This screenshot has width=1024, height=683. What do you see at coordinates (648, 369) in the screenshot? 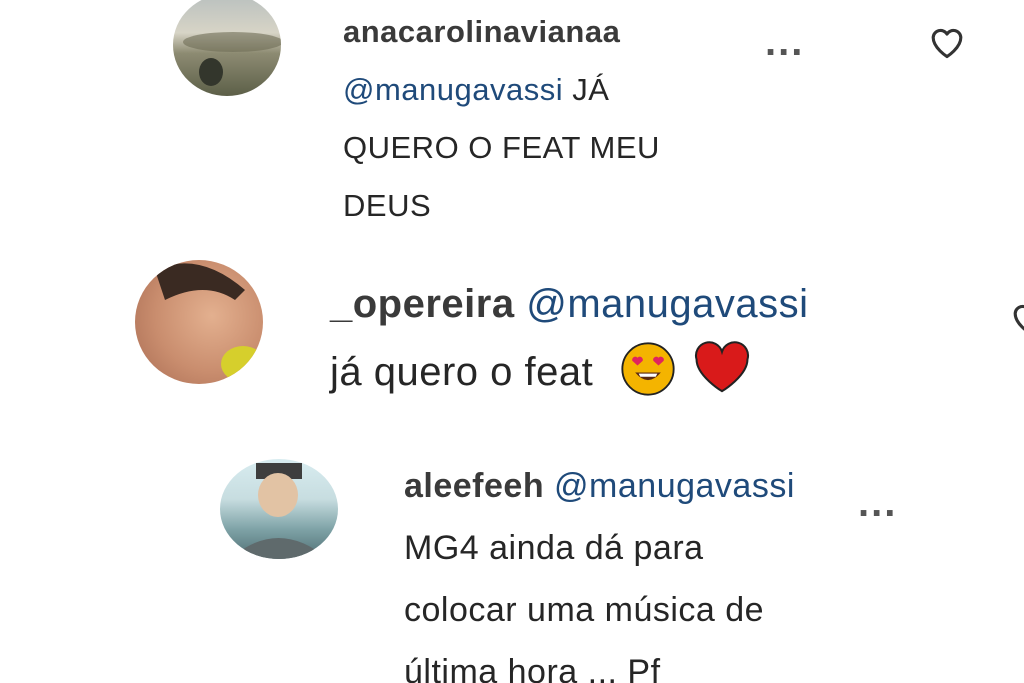
I see `heart-eyes-emoji` at bounding box center [648, 369].